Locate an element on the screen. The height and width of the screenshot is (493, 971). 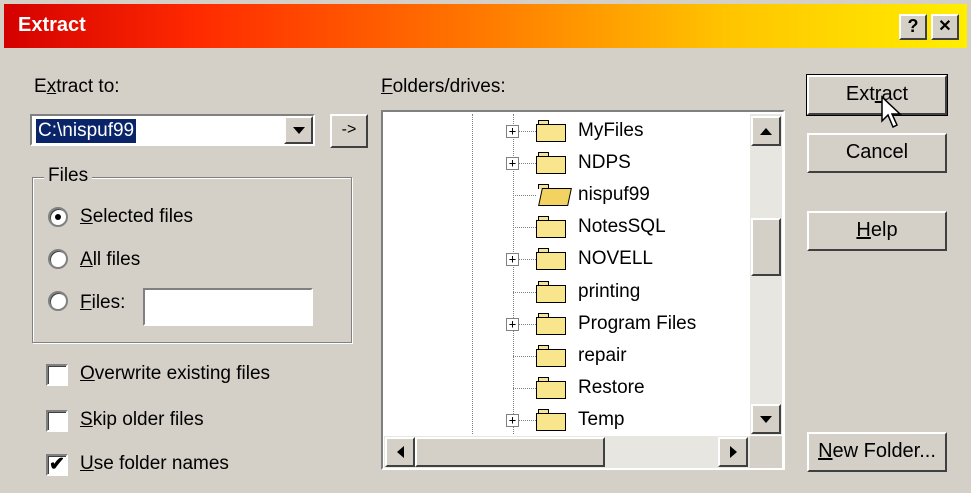
radio-dot is located at coordinates (58, 217).